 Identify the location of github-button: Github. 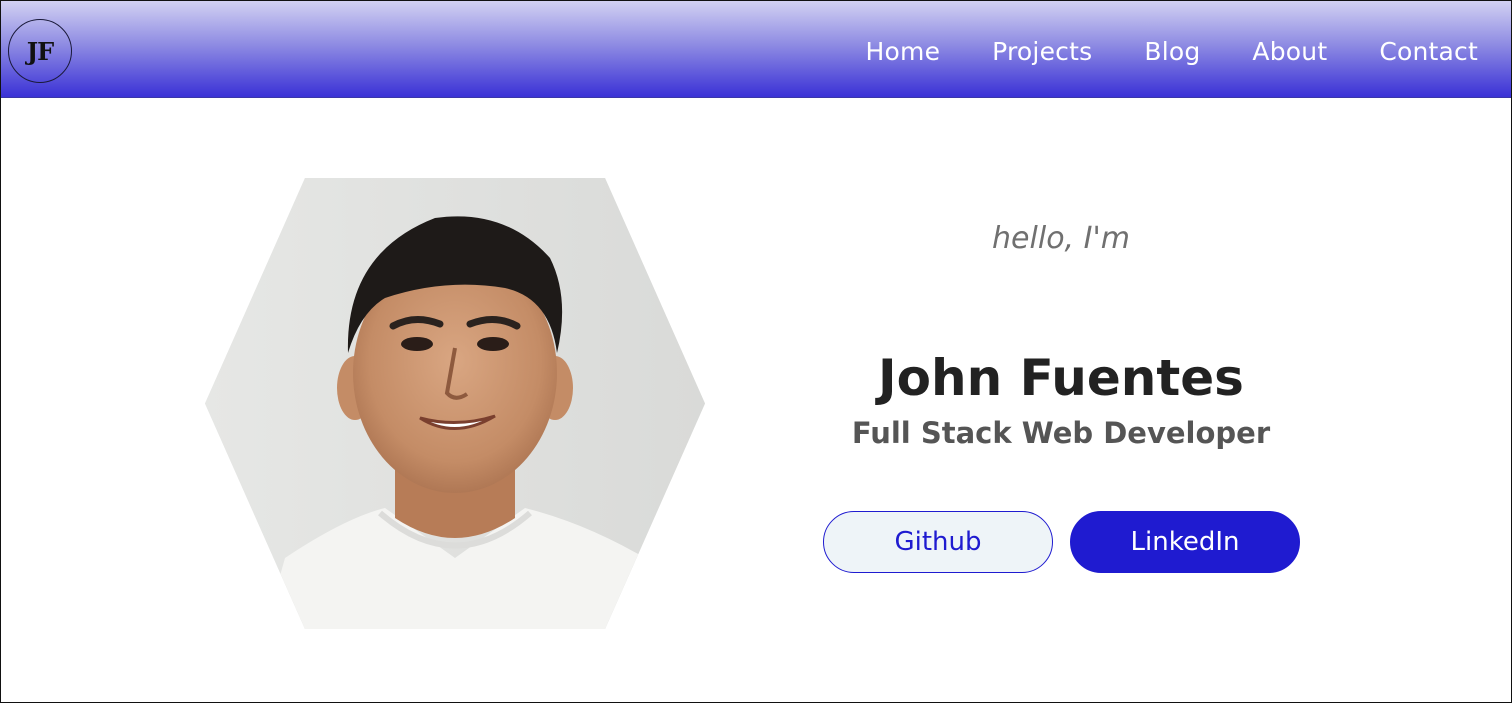
(938, 542).